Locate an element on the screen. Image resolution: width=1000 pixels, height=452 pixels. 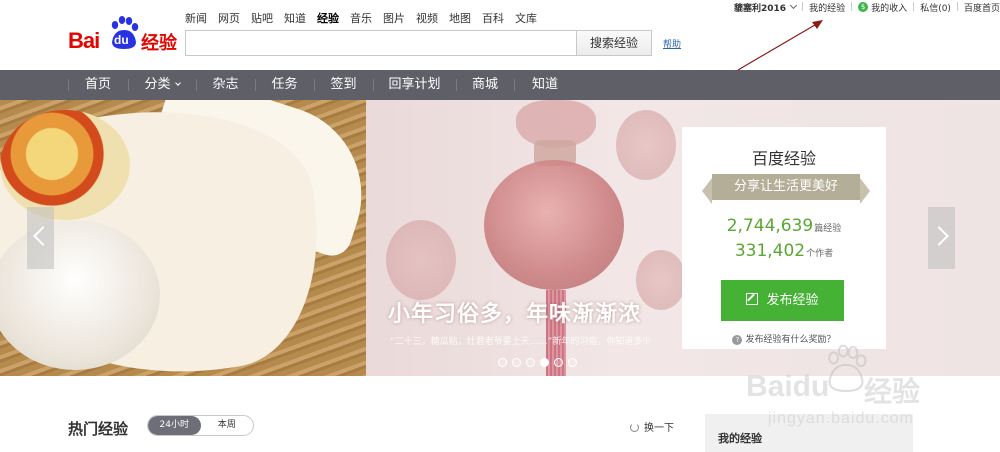
nav-label: 分类 is located at coordinates (157, 84).